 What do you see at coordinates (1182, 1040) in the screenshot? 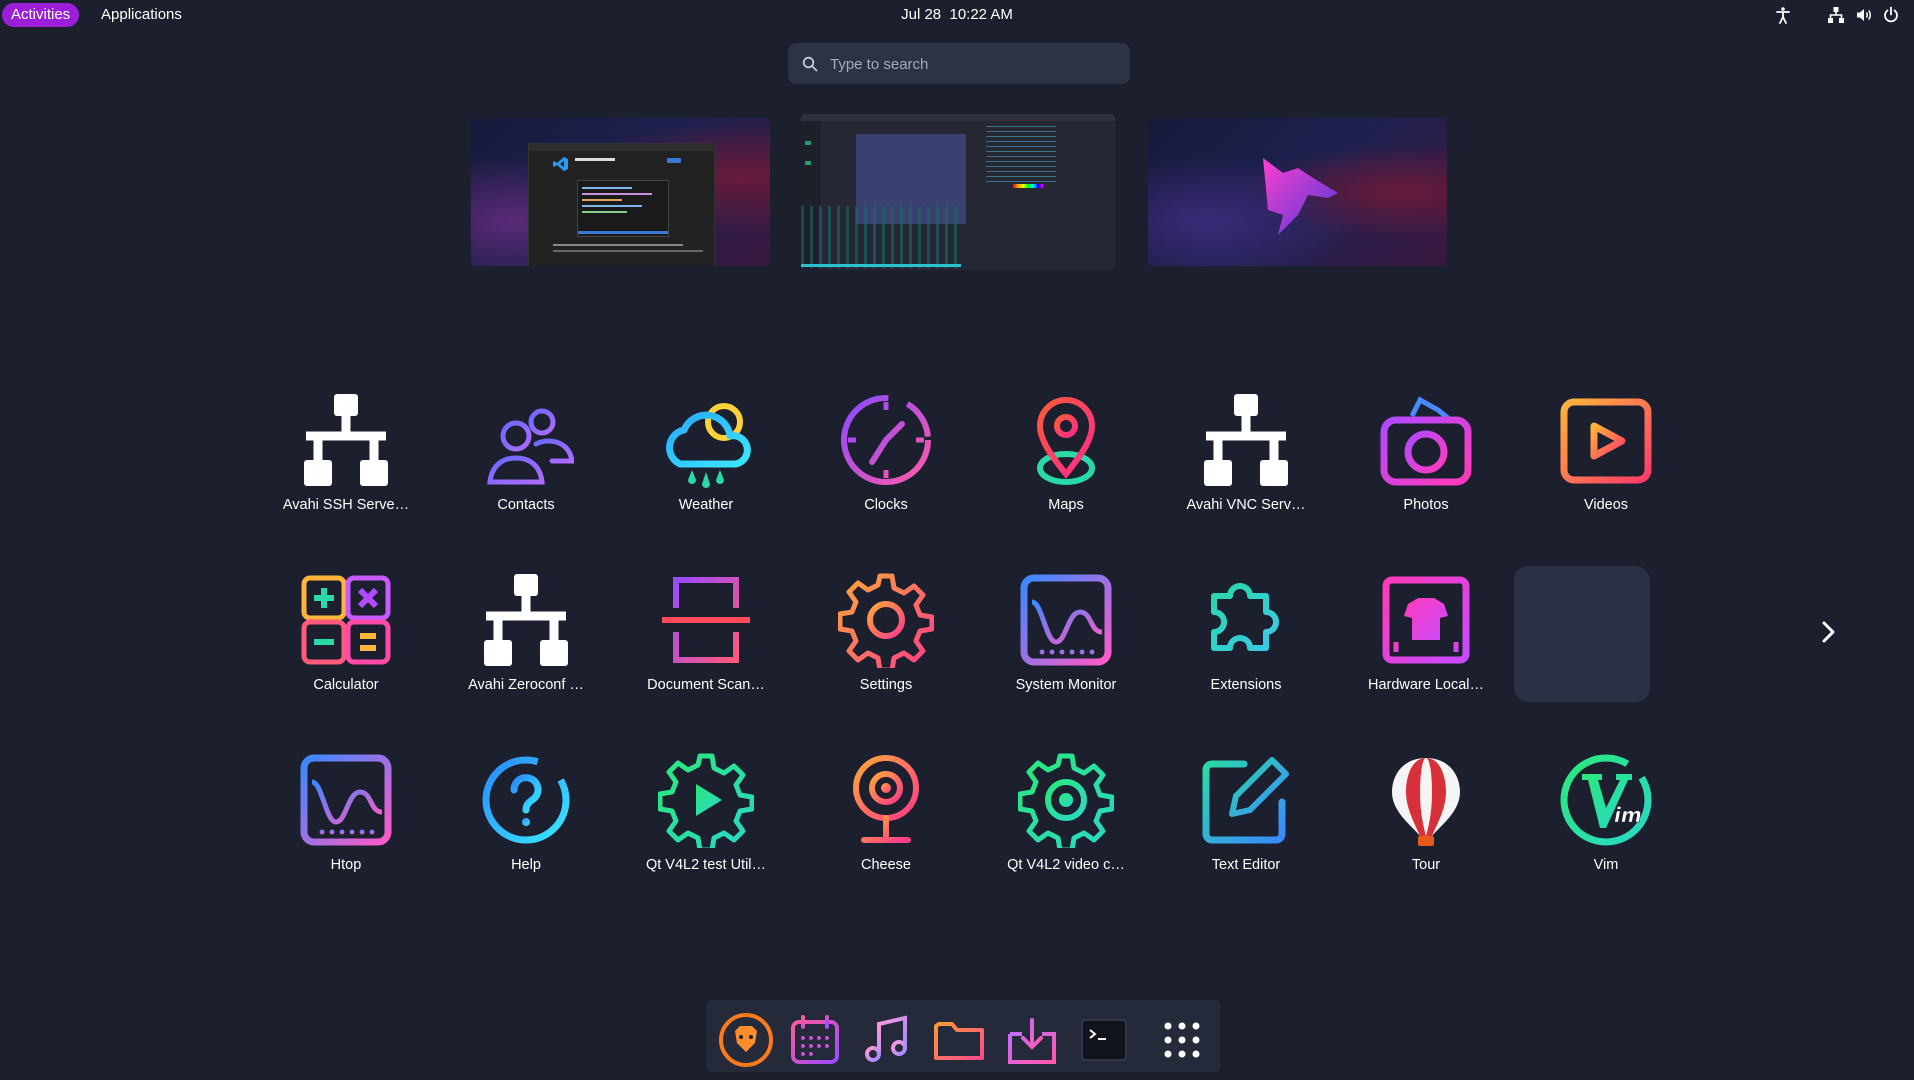
I see `show-apps-grid-icon` at bounding box center [1182, 1040].